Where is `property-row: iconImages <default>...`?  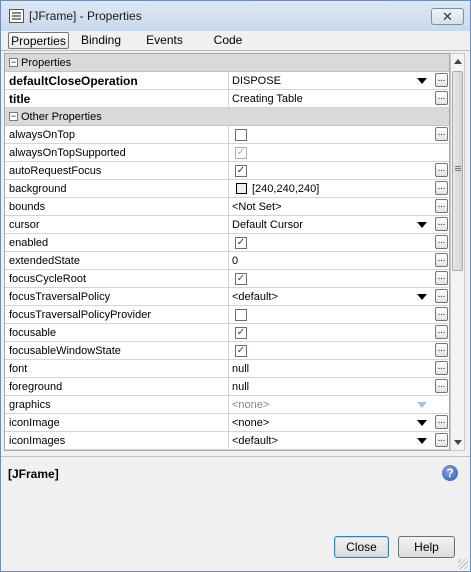
property-row: iconImages <default>... is located at coordinates (227, 441).